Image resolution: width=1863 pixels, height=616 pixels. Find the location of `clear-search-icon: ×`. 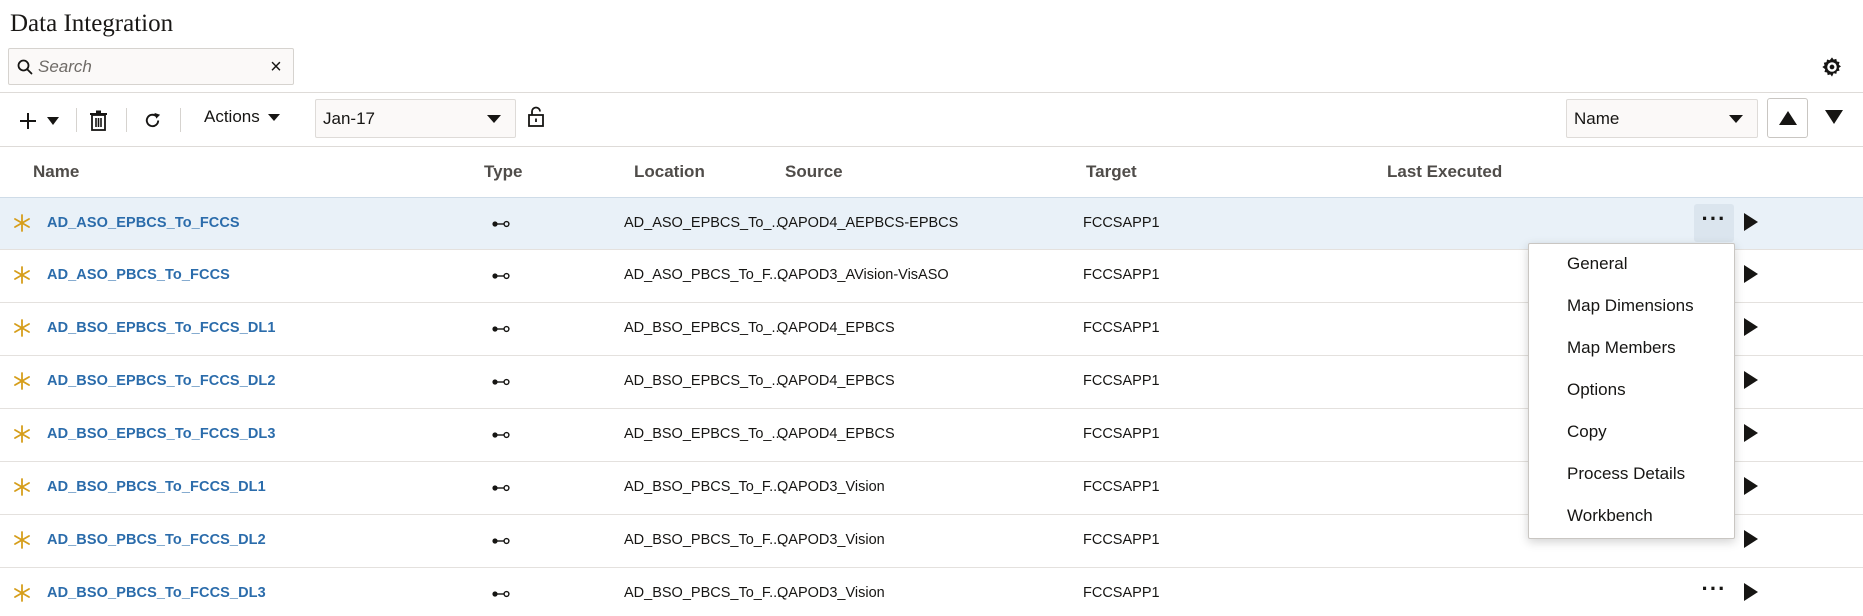

clear-search-icon: × is located at coordinates (276, 67).